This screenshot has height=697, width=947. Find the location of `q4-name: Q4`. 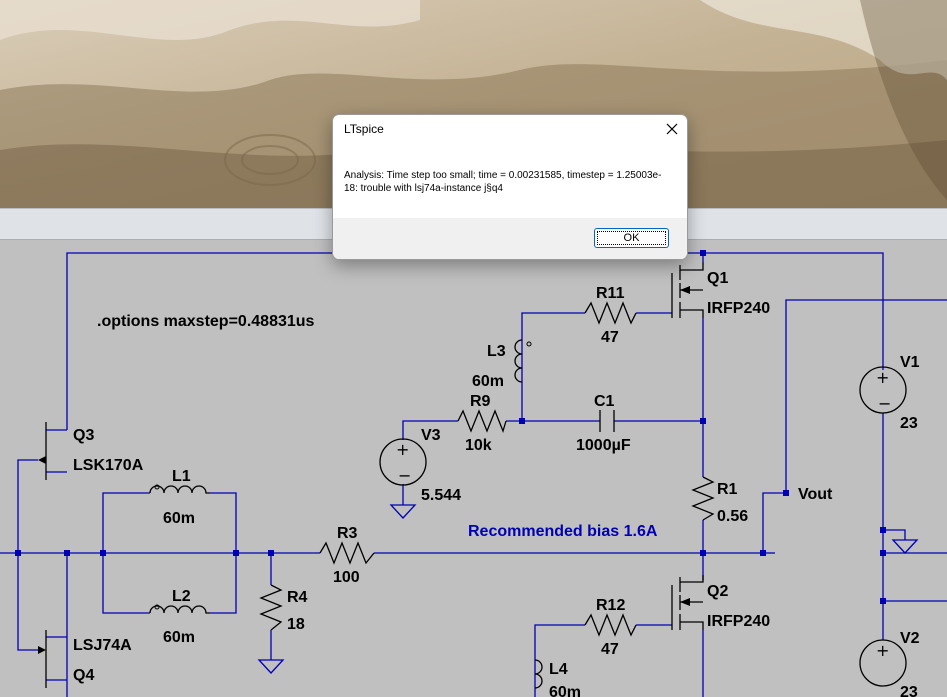

q4-name: Q4 is located at coordinates (83, 675).